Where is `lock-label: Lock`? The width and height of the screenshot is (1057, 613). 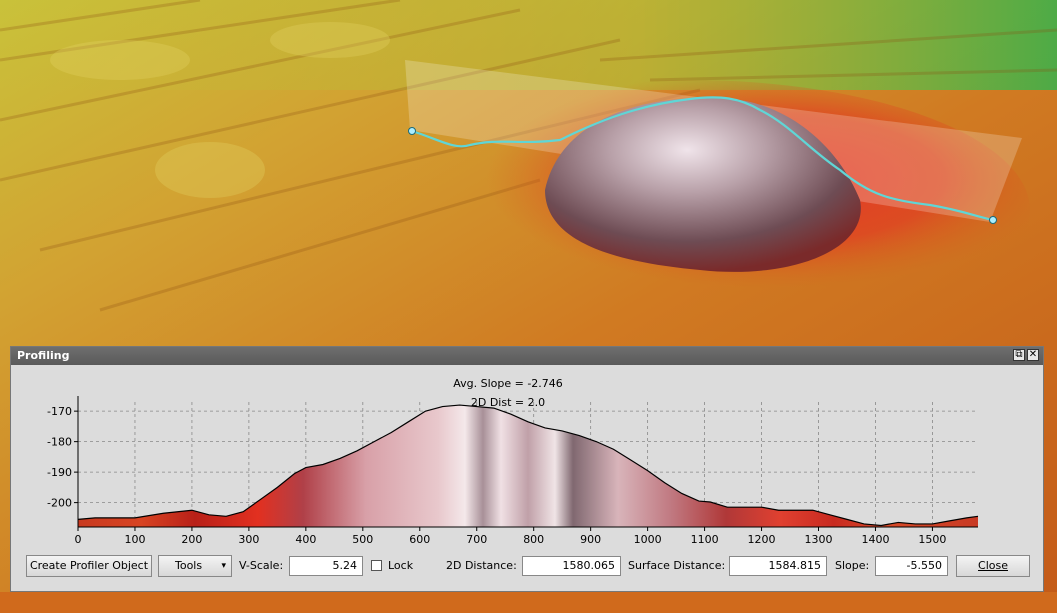 lock-label: Lock is located at coordinates (401, 565).